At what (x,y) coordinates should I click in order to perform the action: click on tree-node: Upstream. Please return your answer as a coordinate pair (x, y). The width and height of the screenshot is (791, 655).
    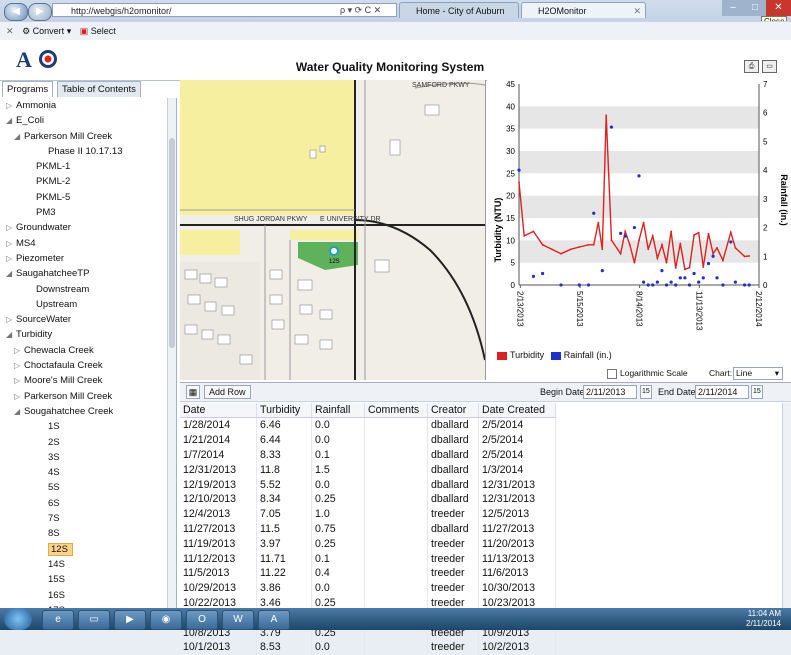
    Looking at the image, I should click on (88, 304).